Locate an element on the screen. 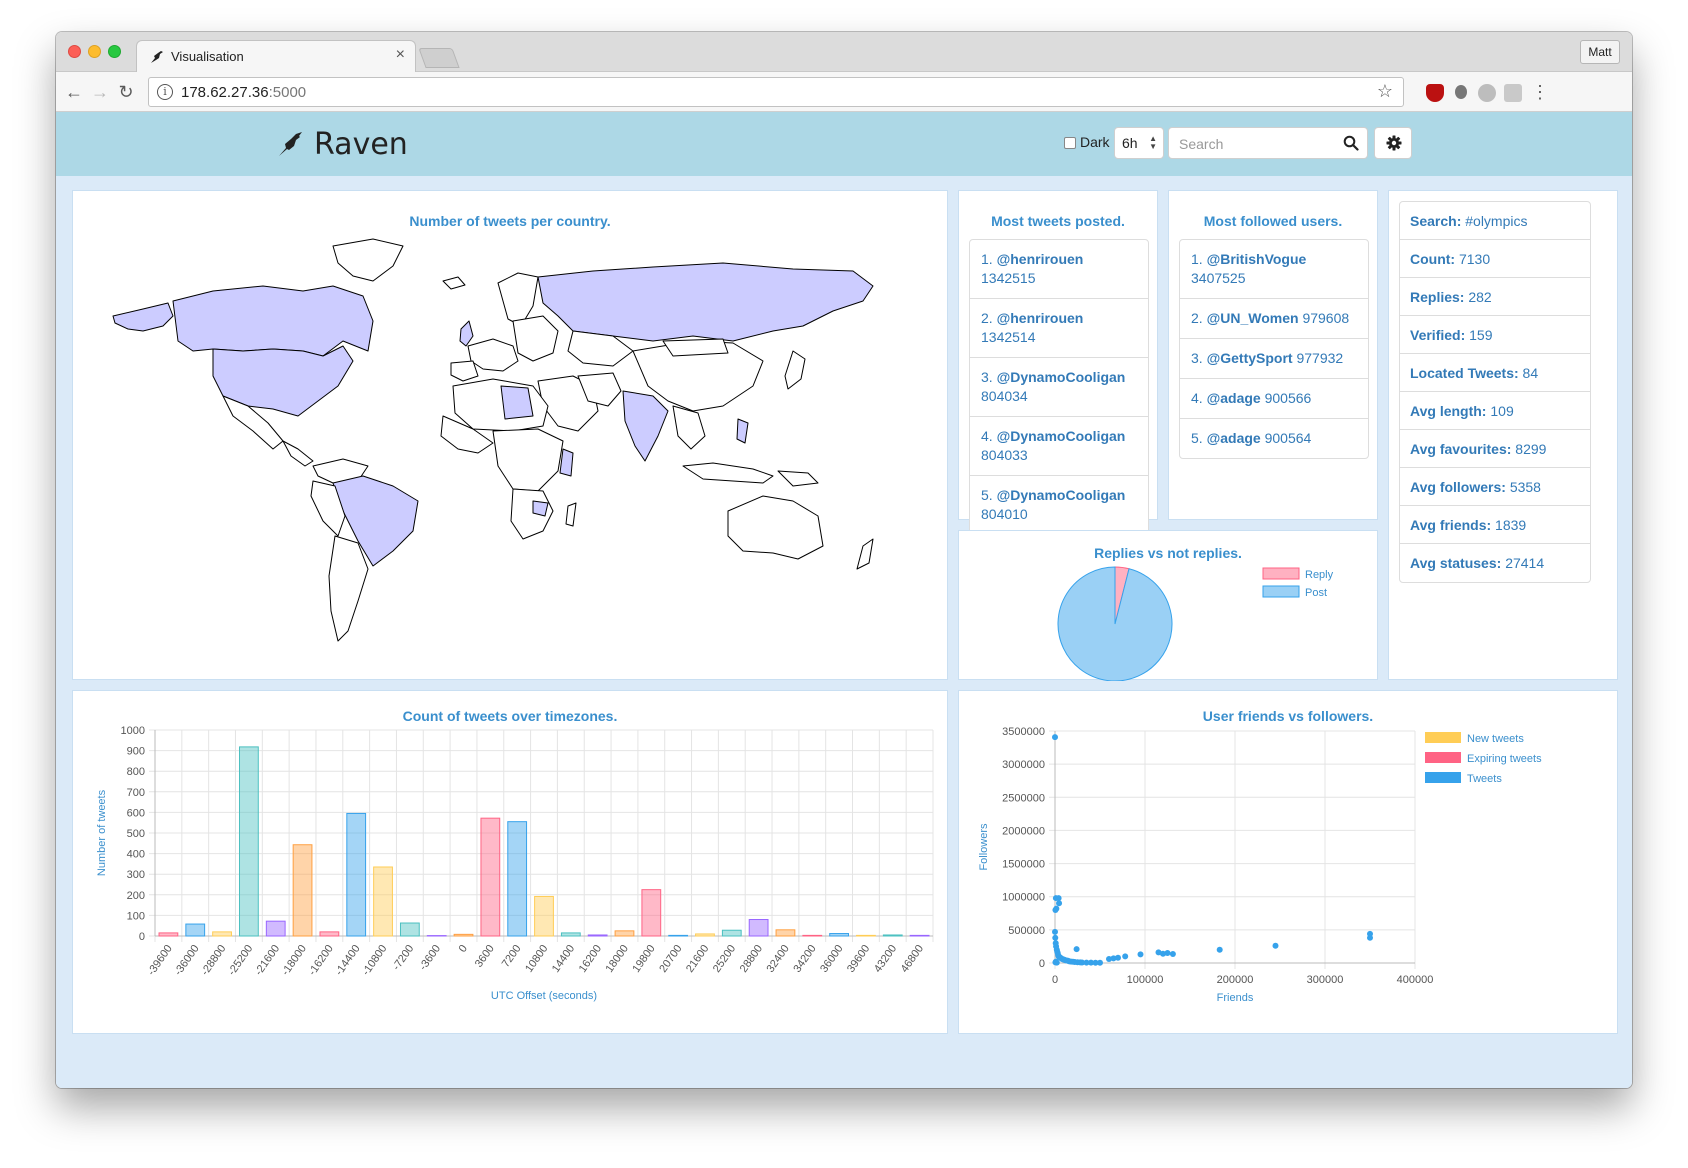  x-tick-label: 200000 is located at coordinates (1235, 980).